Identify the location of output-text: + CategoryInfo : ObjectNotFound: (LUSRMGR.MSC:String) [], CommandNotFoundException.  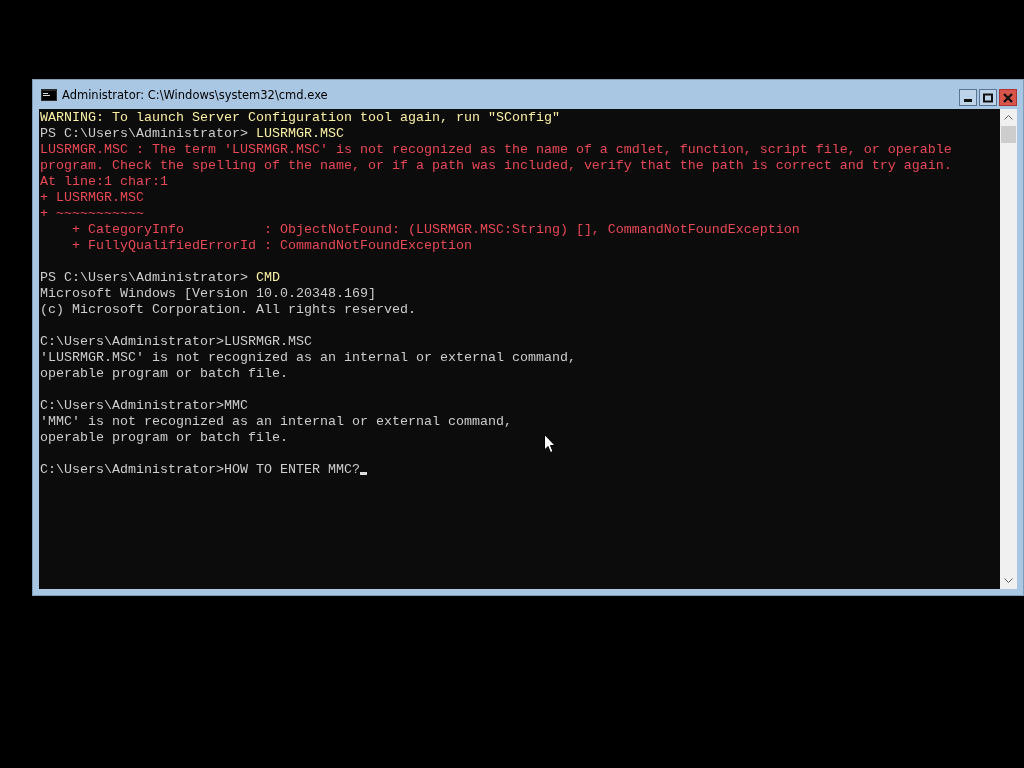
(435, 229).